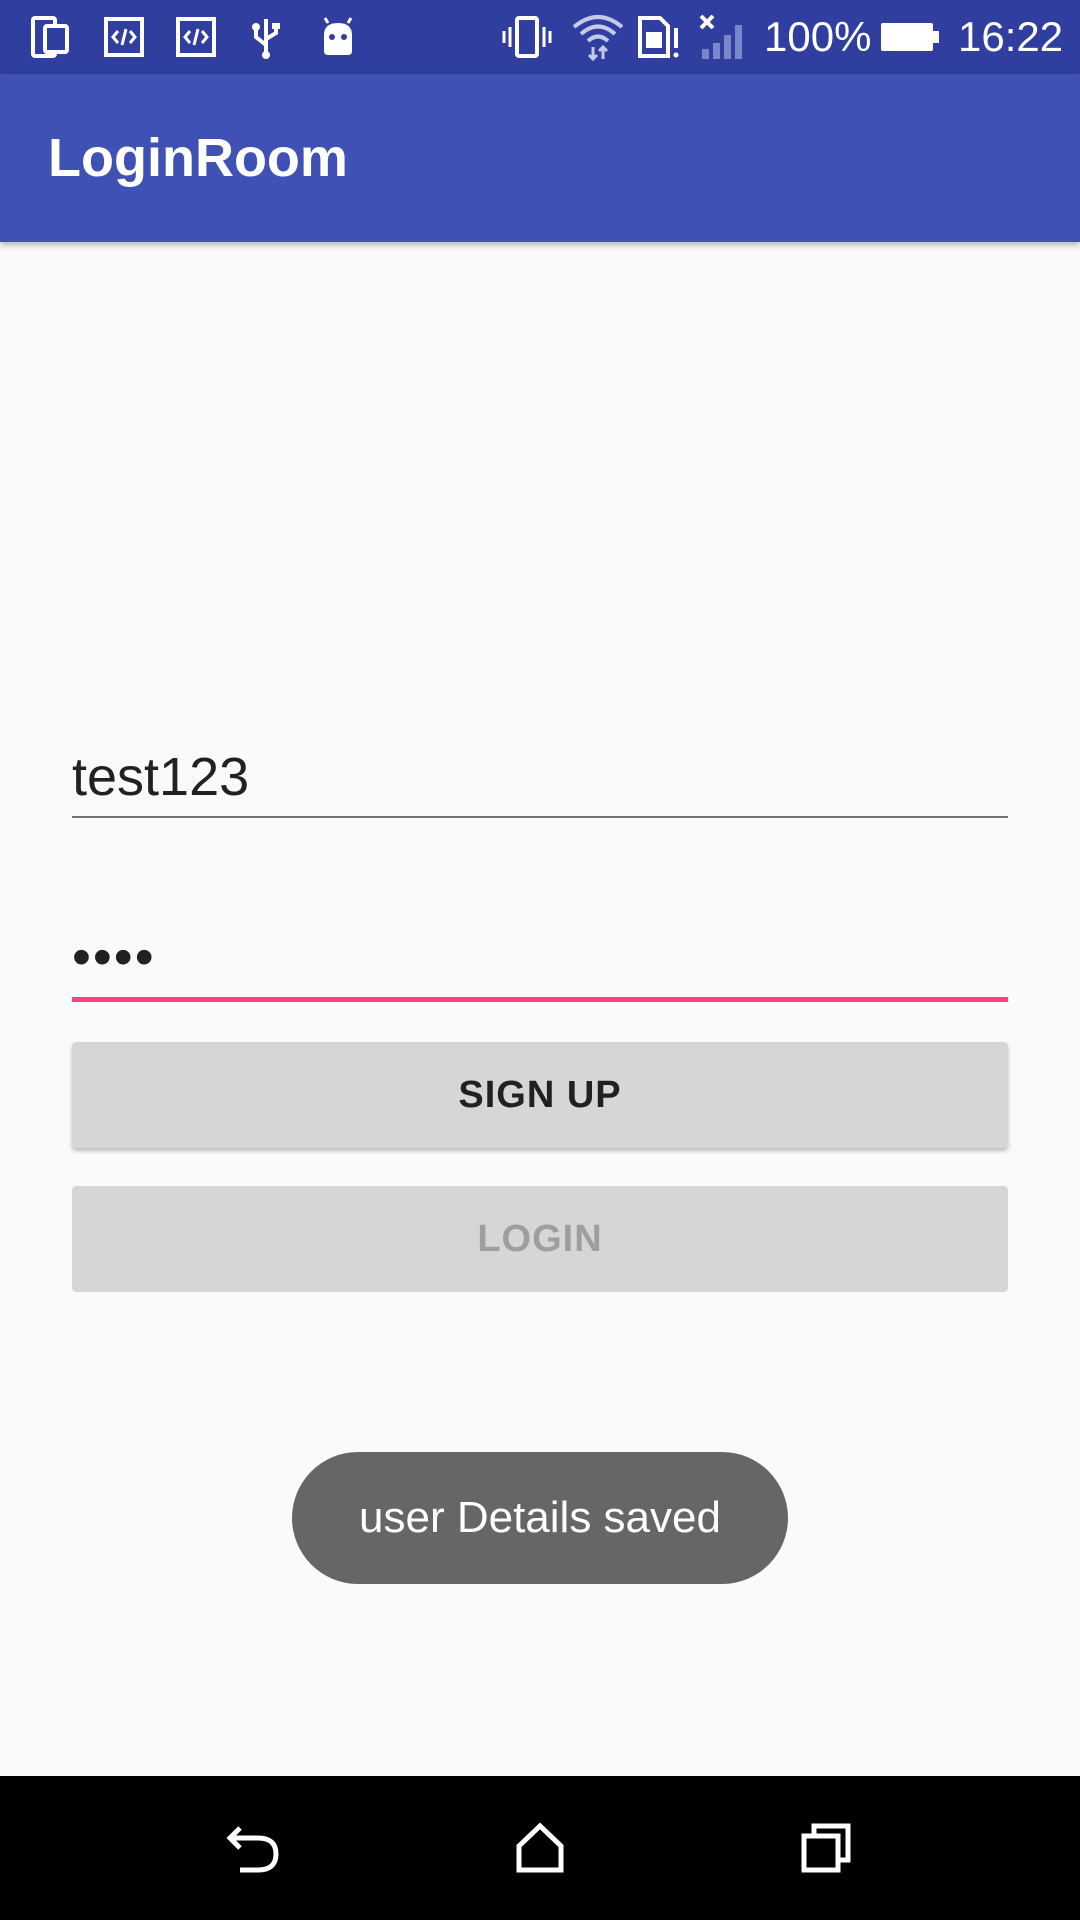 The height and width of the screenshot is (1920, 1080). What do you see at coordinates (527, 37) in the screenshot?
I see `vibrate-icon` at bounding box center [527, 37].